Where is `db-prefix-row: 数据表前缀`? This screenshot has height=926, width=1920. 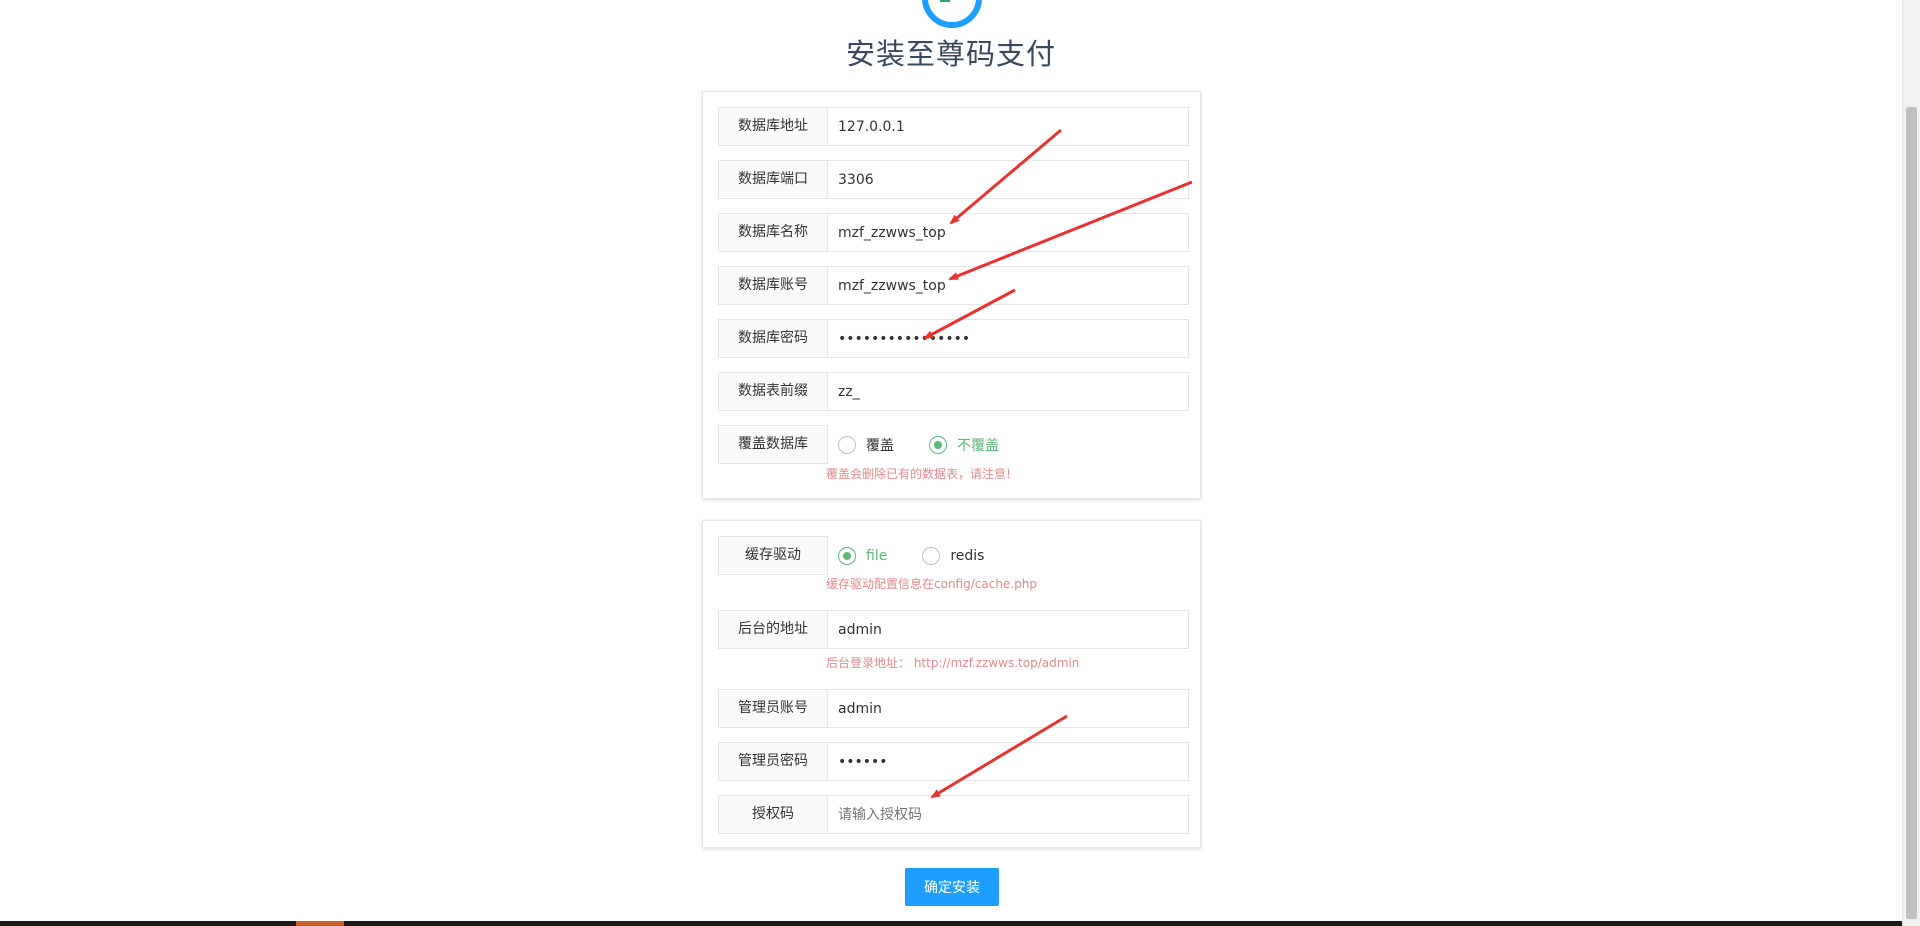
db-prefix-row: 数据表前缀 is located at coordinates (953, 391).